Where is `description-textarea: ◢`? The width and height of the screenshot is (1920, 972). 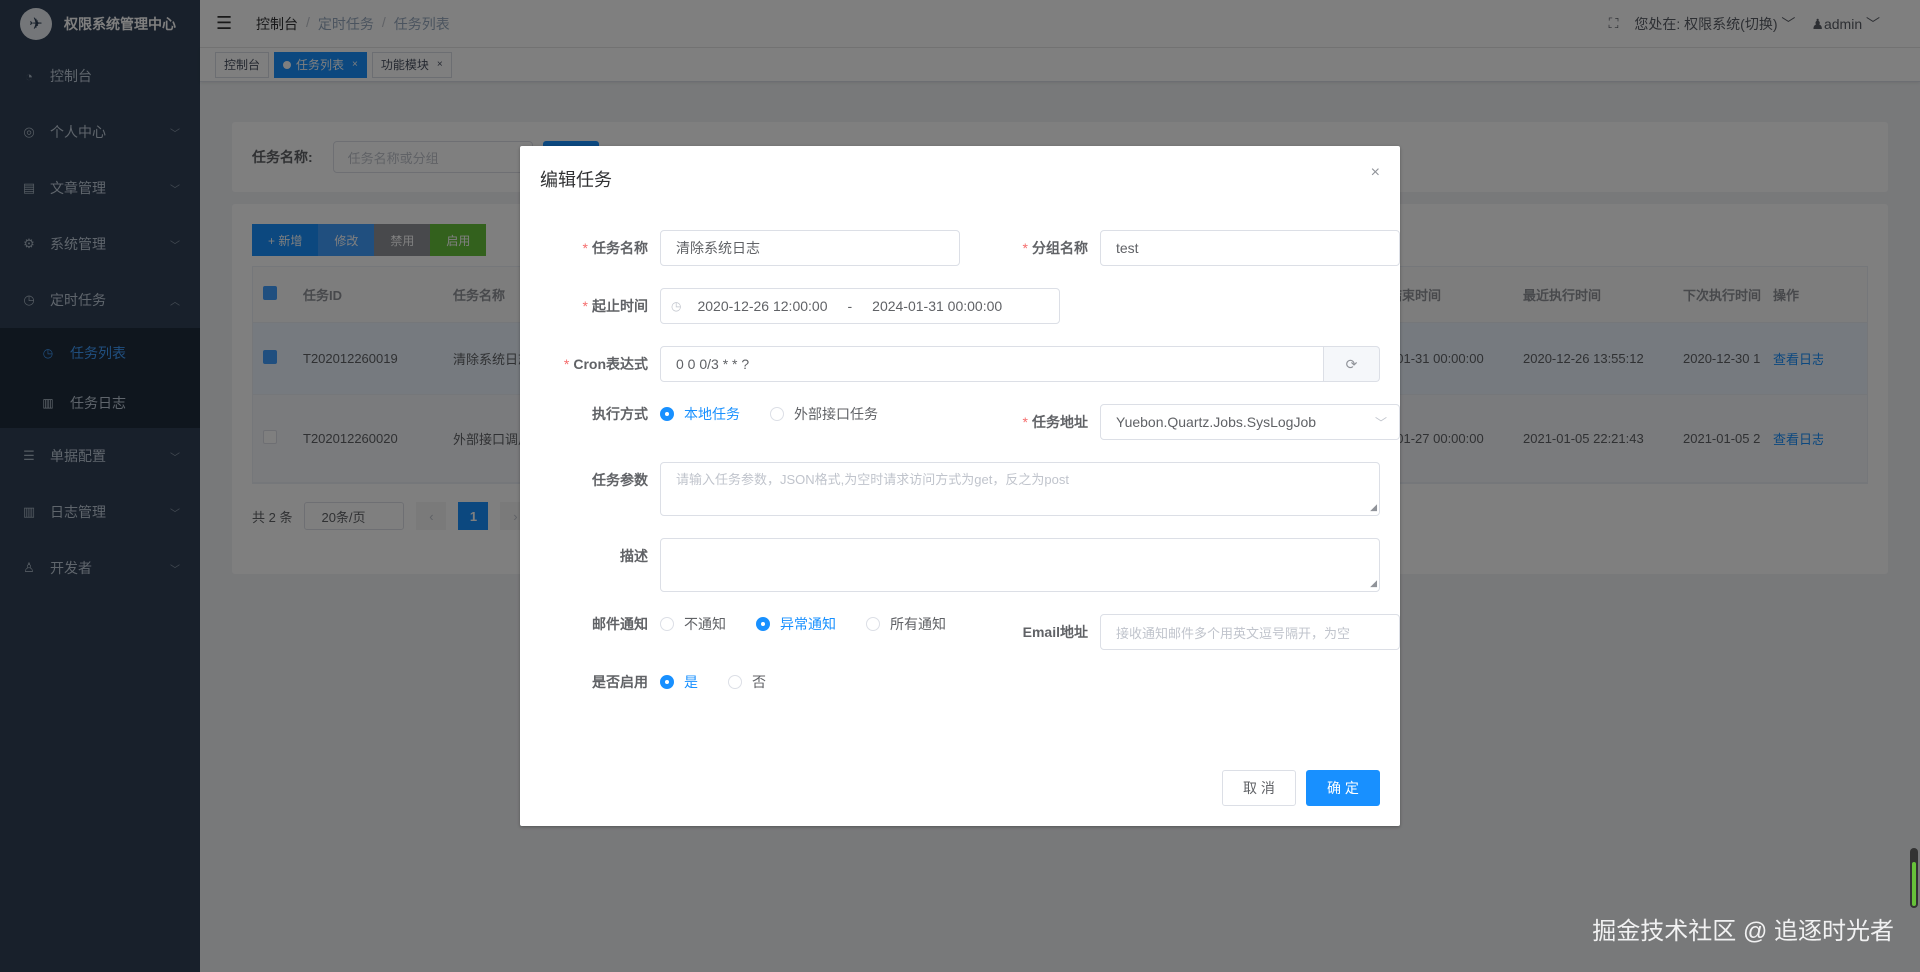
description-textarea: ◢ is located at coordinates (1020, 565).